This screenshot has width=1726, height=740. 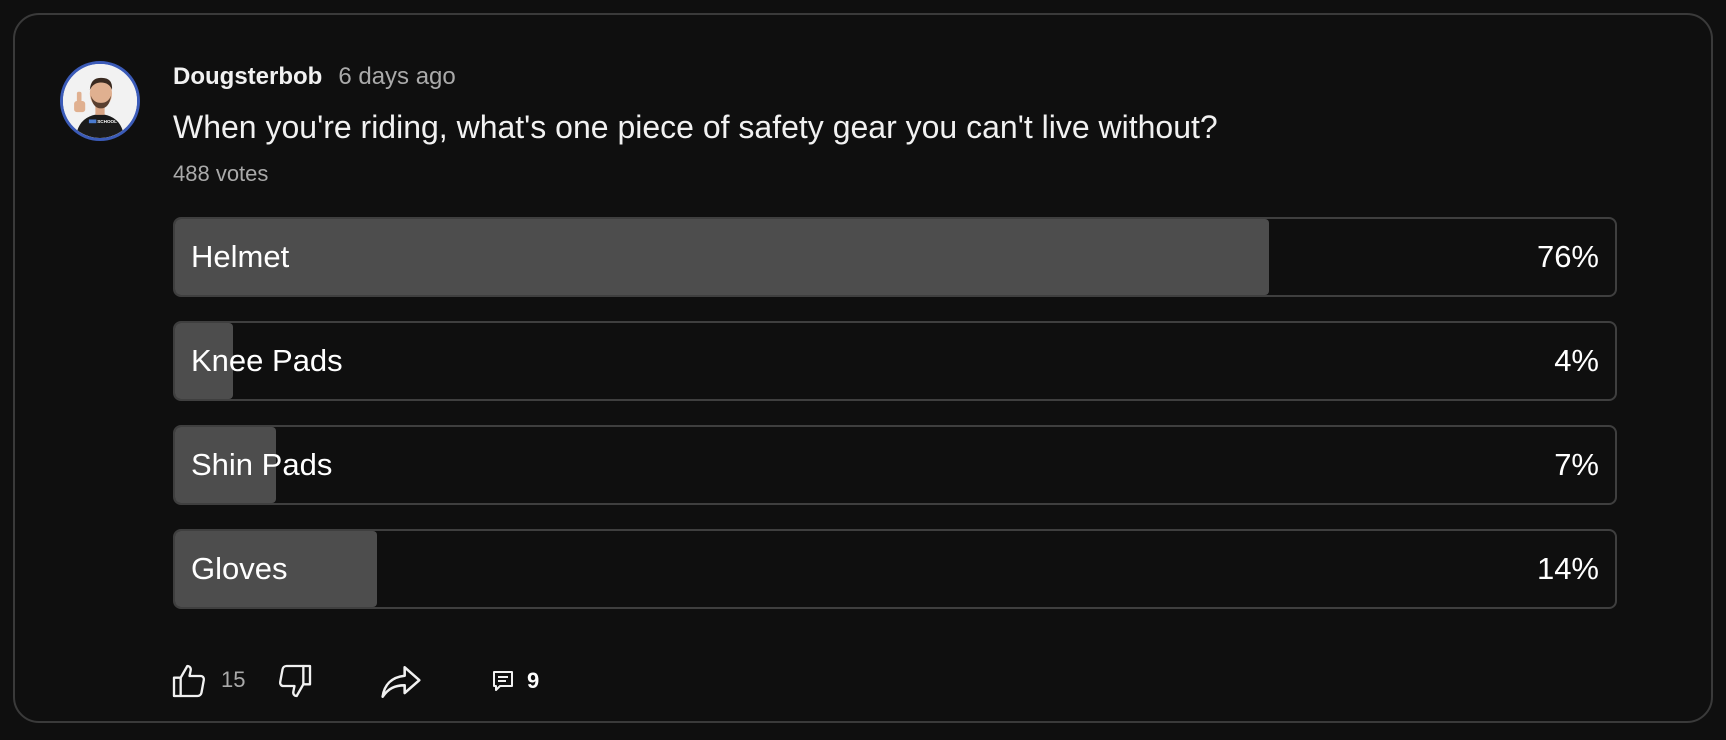 What do you see at coordinates (233, 679) in the screenshot?
I see `like-count: 15` at bounding box center [233, 679].